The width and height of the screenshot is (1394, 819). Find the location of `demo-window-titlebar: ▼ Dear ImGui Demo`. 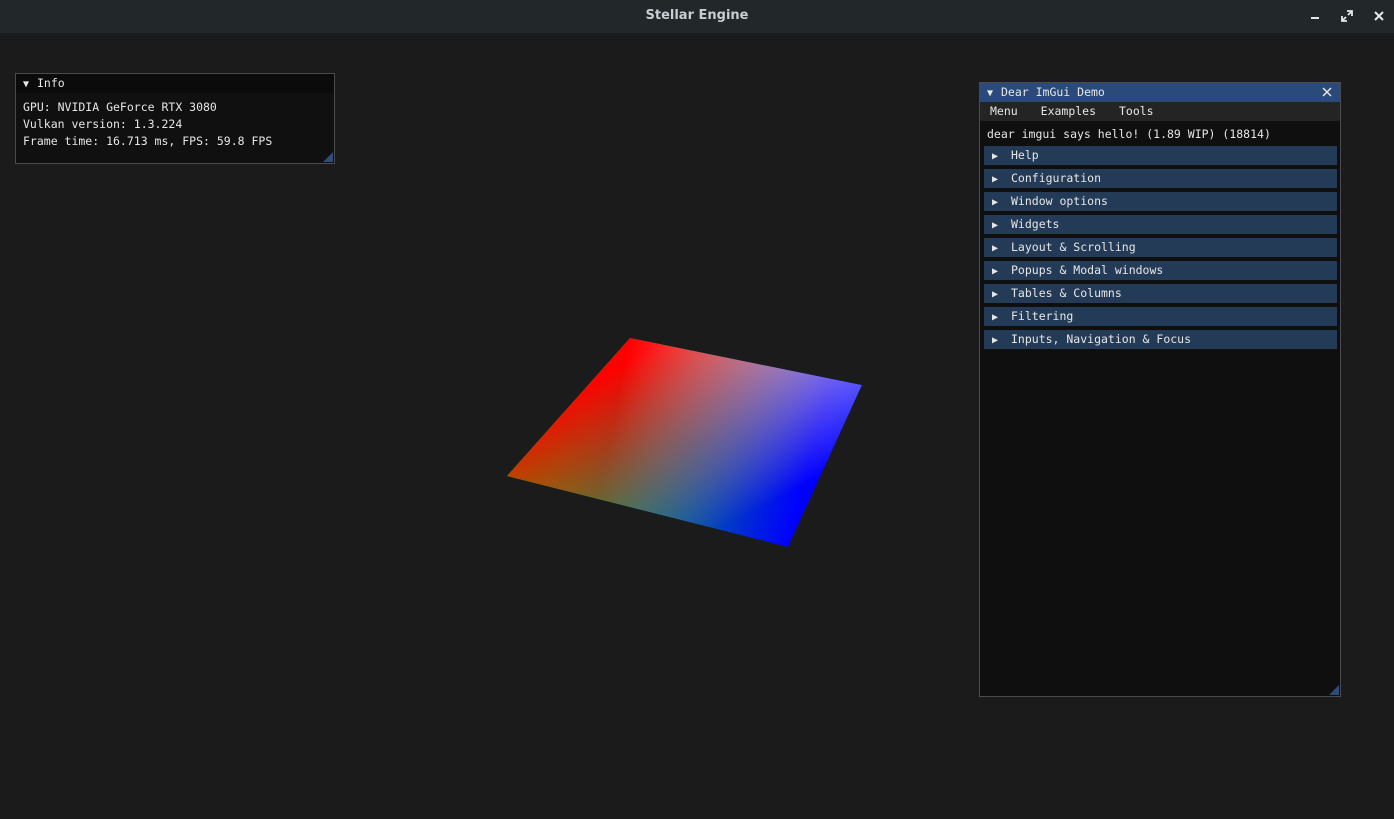

demo-window-titlebar: ▼ Dear ImGui Demo is located at coordinates (1160, 92).